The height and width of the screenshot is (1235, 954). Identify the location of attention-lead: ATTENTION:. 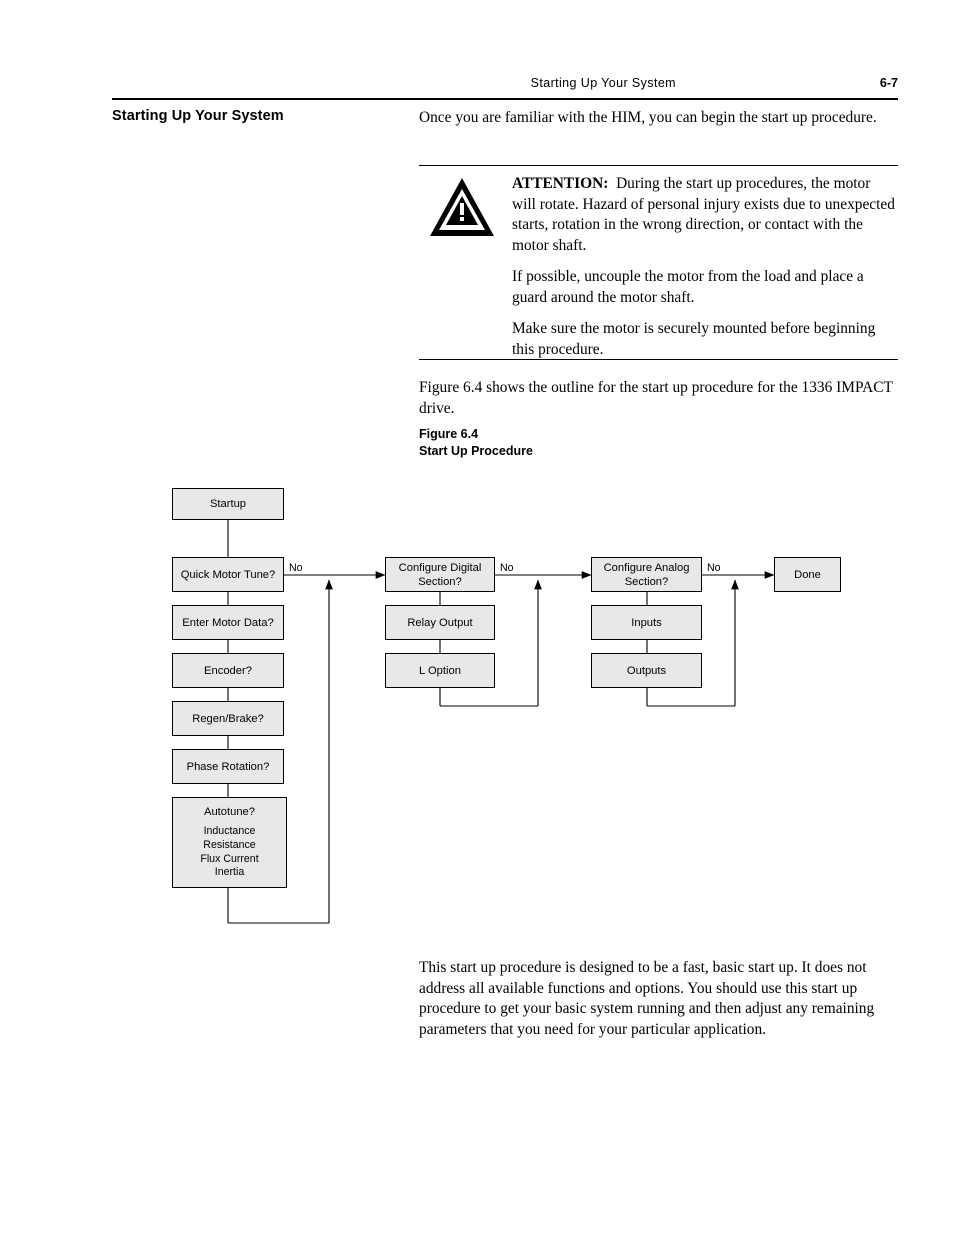
(560, 183).